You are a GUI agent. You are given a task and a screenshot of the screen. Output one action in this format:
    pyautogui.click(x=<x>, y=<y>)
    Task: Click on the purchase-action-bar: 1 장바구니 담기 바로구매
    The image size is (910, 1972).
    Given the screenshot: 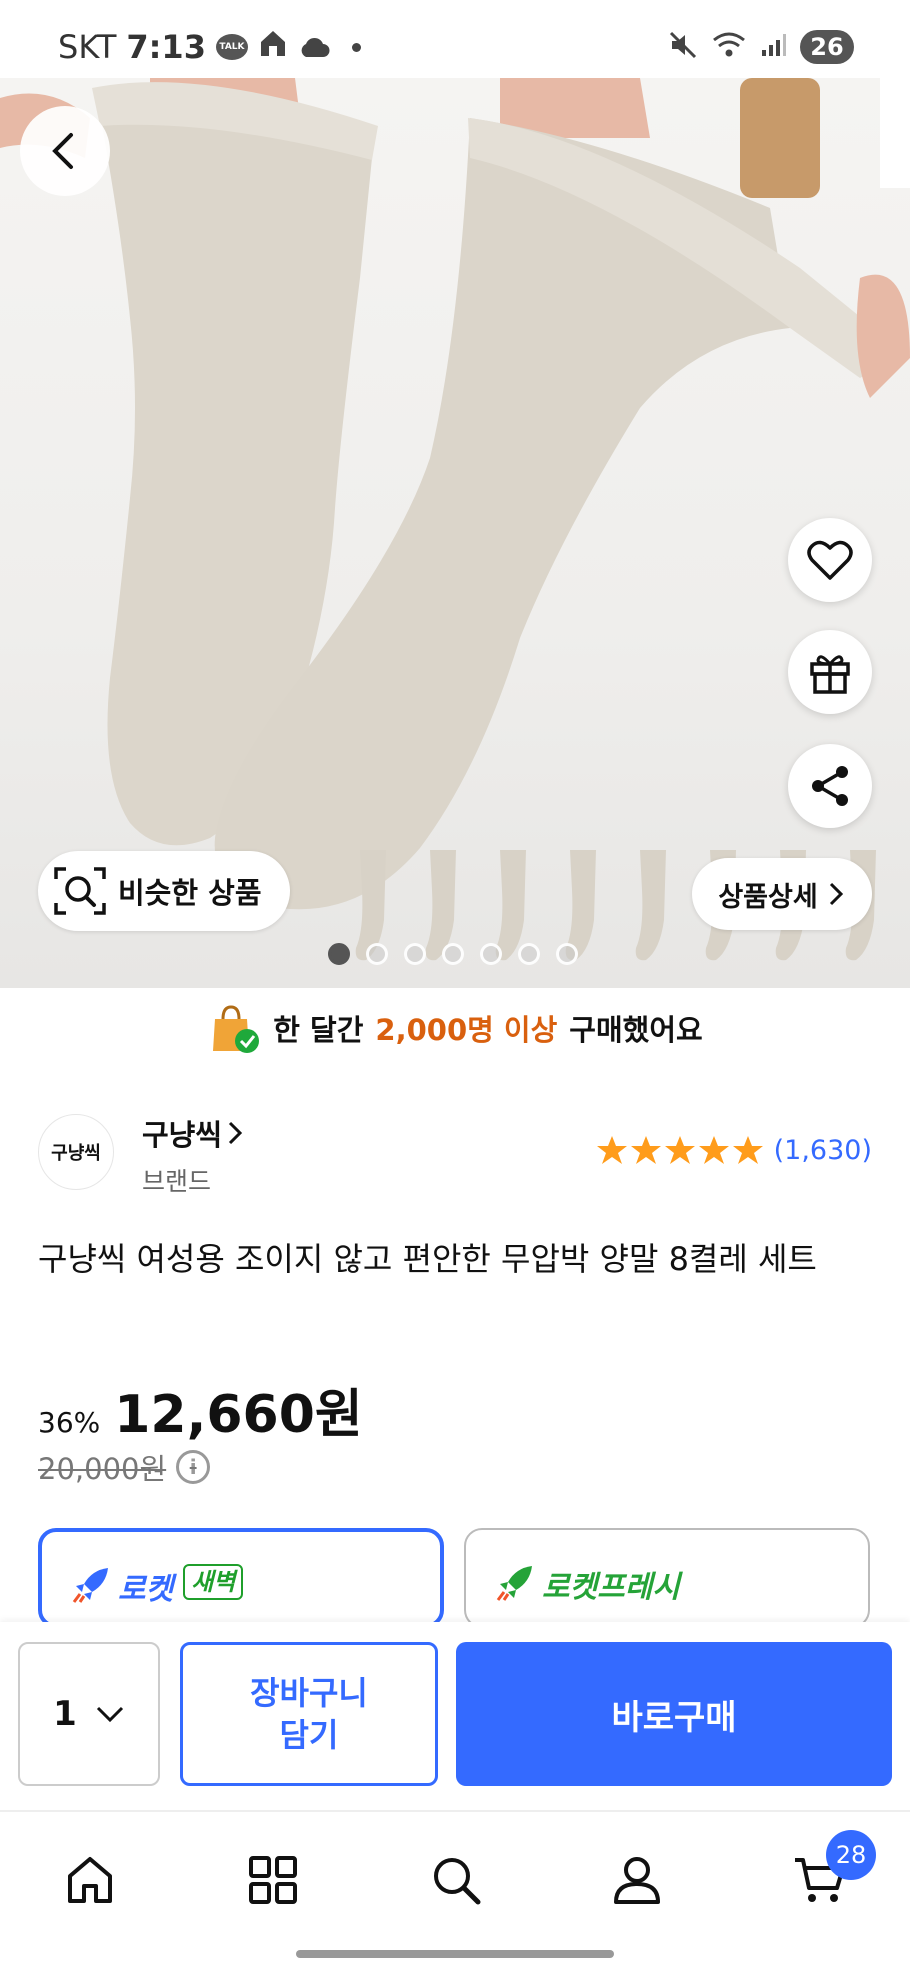 What is the action you would take?
    pyautogui.click(x=455, y=1716)
    